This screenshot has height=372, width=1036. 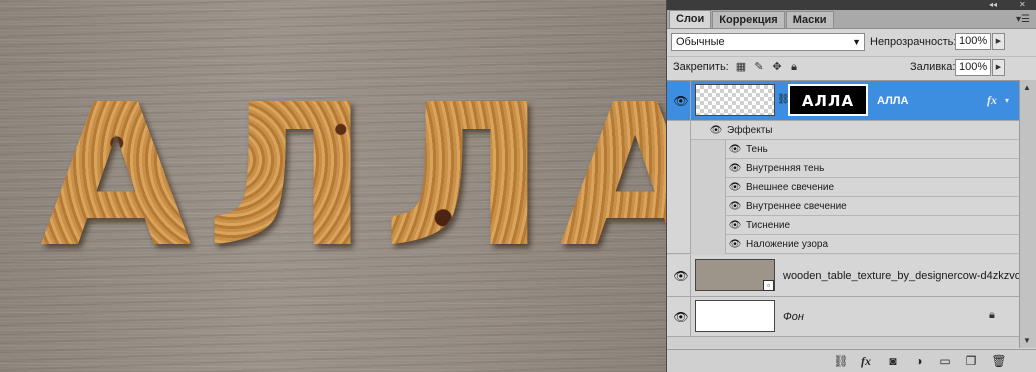 What do you see at coordinates (843, 317) in the screenshot?
I see `layer-row-background: 👁︎ Фон 🔒︎` at bounding box center [843, 317].